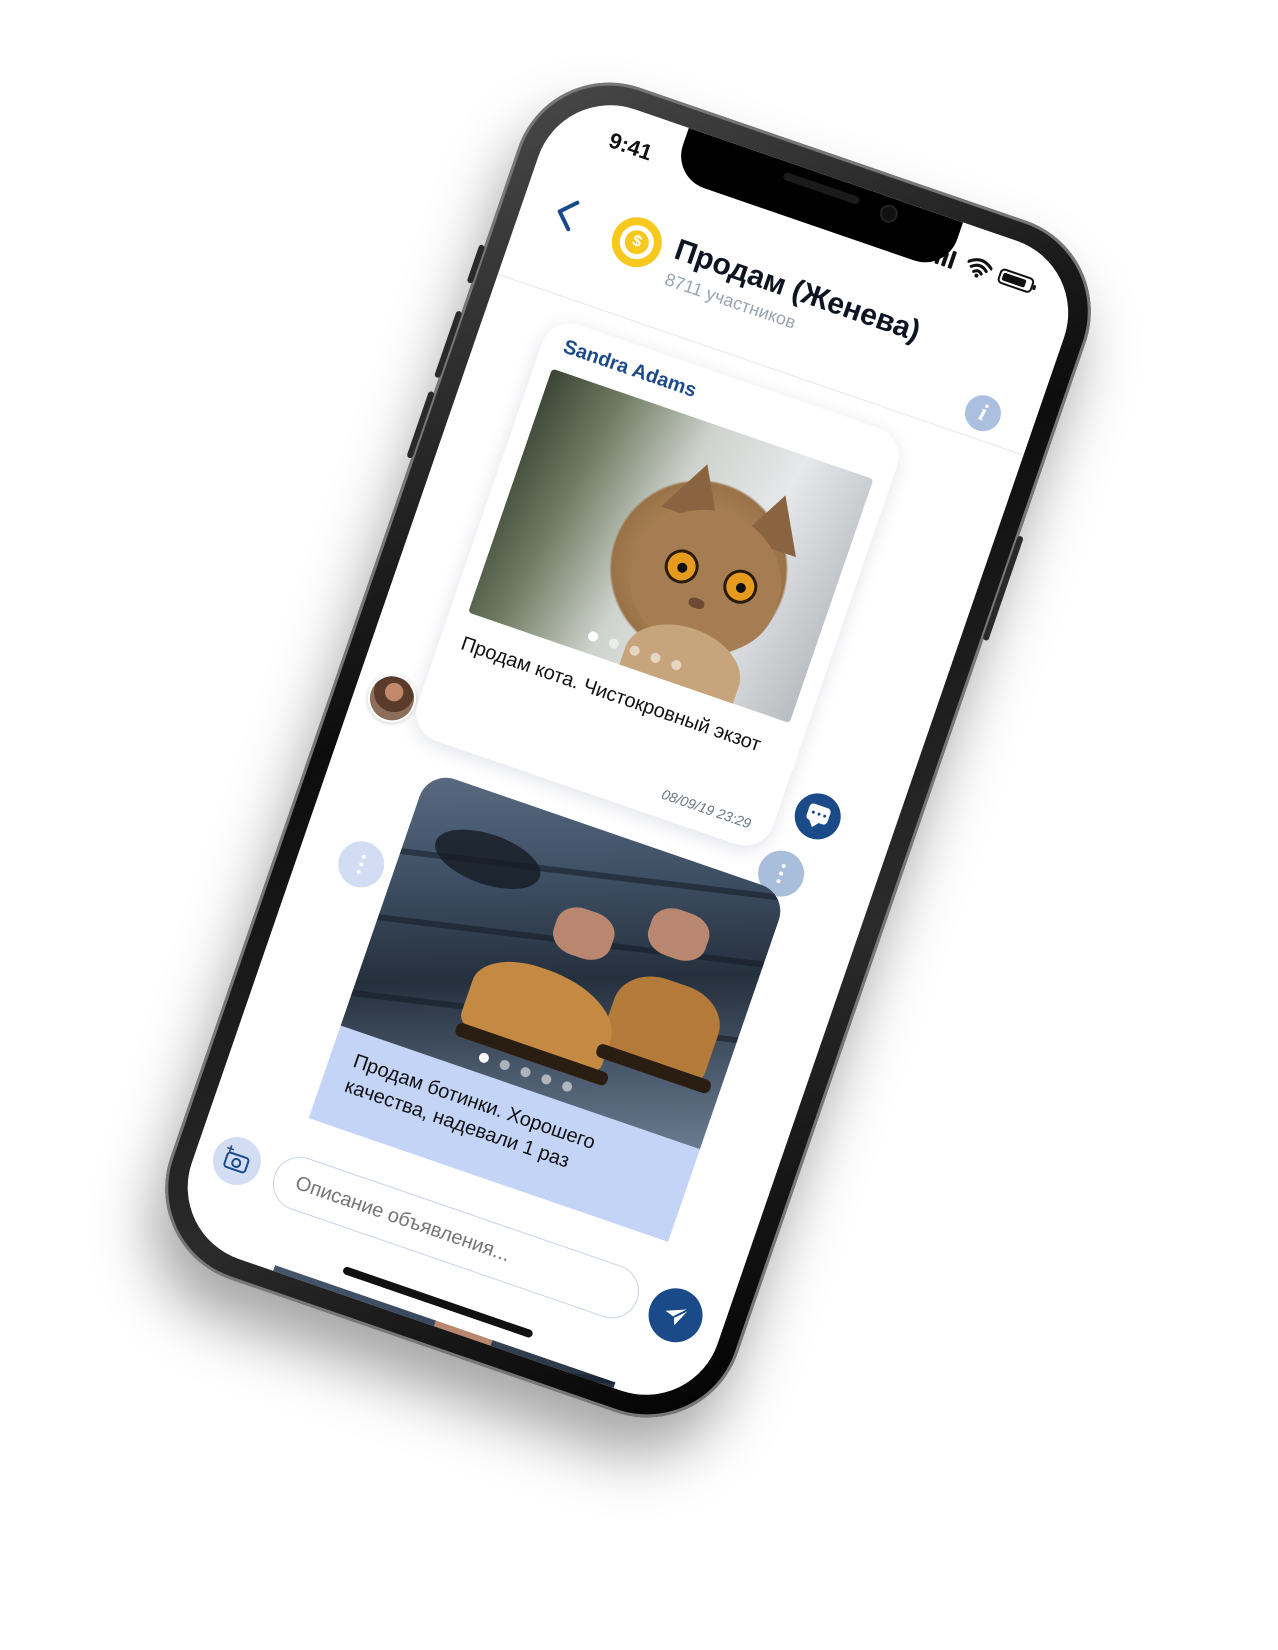  I want to click on comment-button, so click(817, 816).